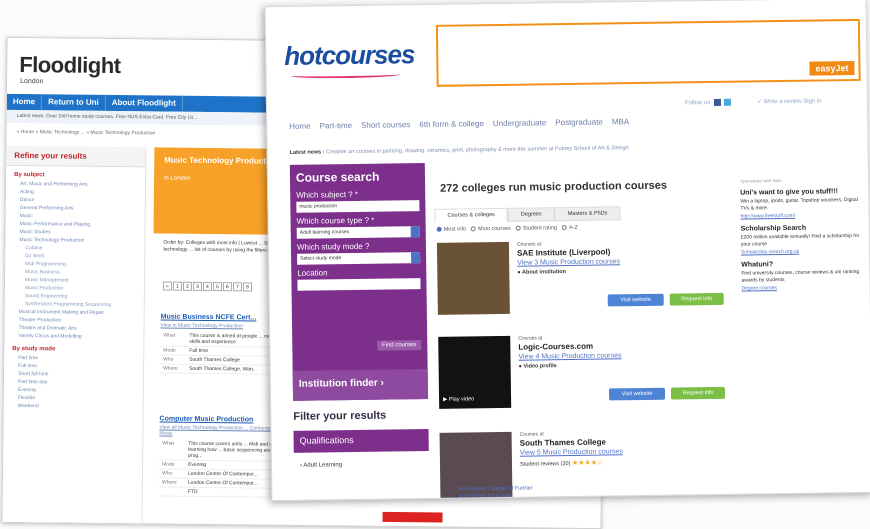  What do you see at coordinates (340, 416) in the screenshot?
I see `filter-title: Filter your results` at bounding box center [340, 416].